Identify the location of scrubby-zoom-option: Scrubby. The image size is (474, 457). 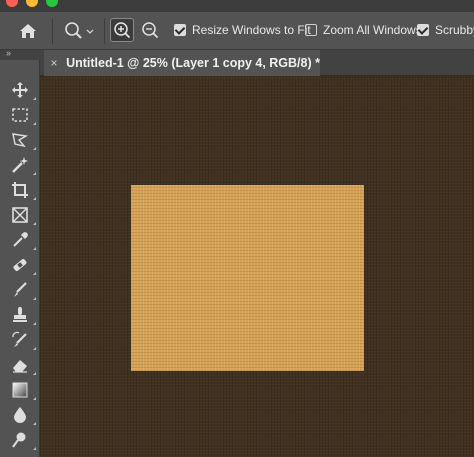
(445, 30).